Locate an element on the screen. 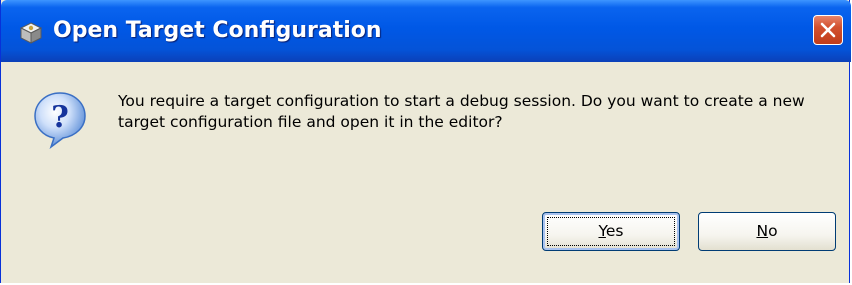 Image resolution: width=852 pixels, height=285 pixels. no-accelerator: N is located at coordinates (762, 231).